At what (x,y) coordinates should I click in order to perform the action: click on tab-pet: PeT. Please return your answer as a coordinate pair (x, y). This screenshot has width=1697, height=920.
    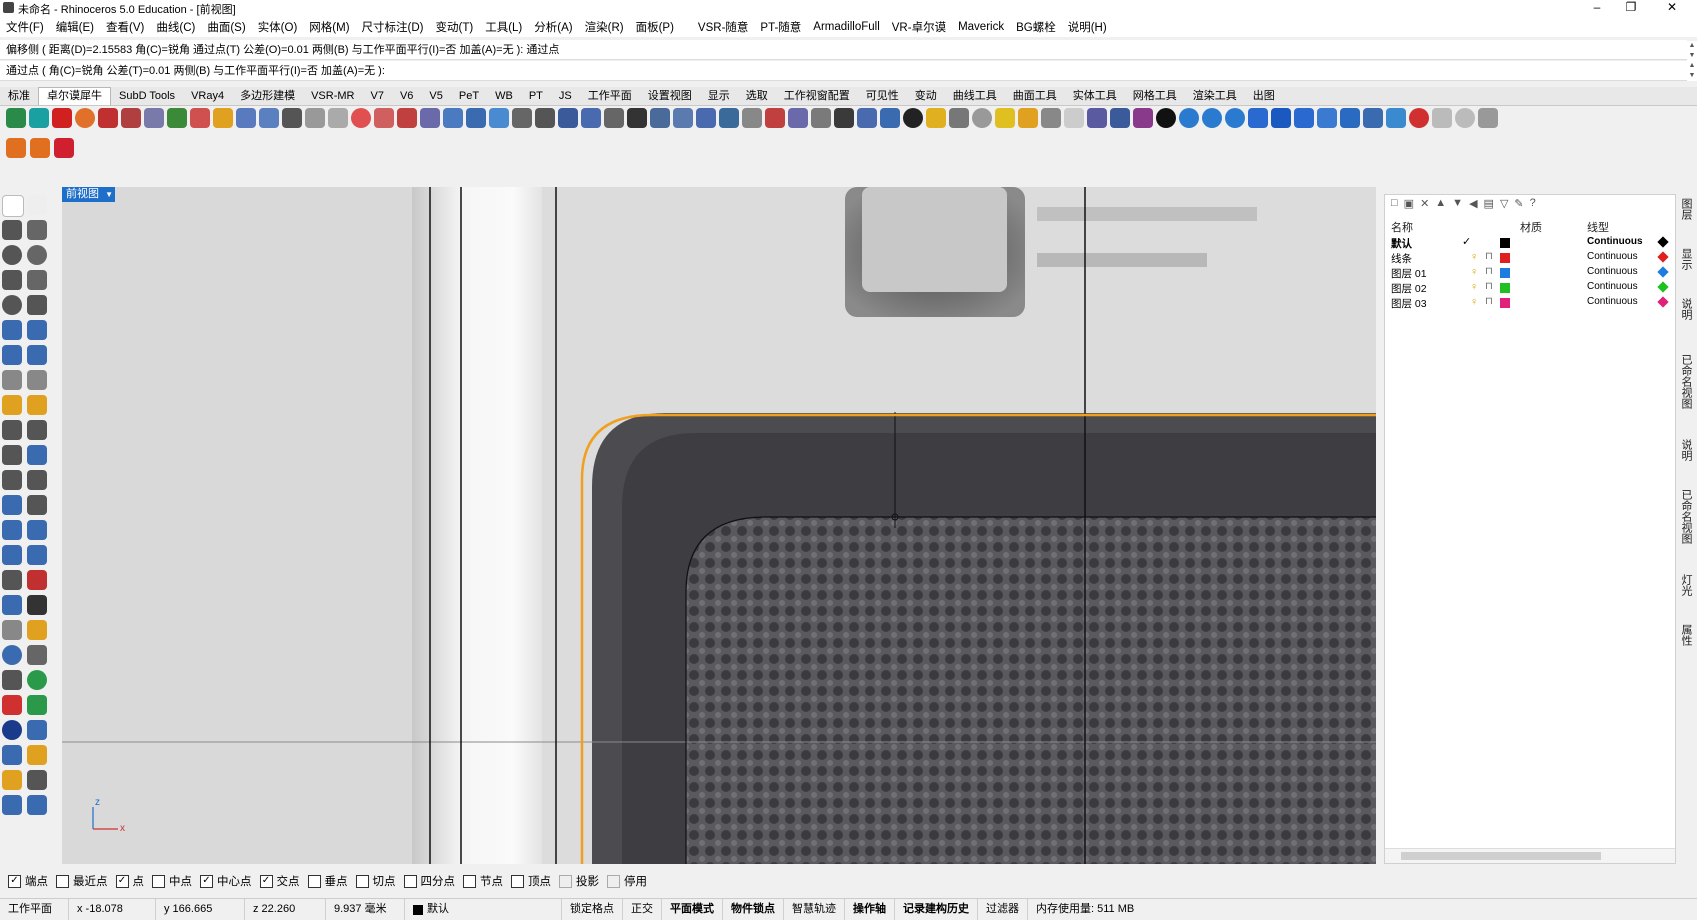
    Looking at the image, I should click on (469, 96).